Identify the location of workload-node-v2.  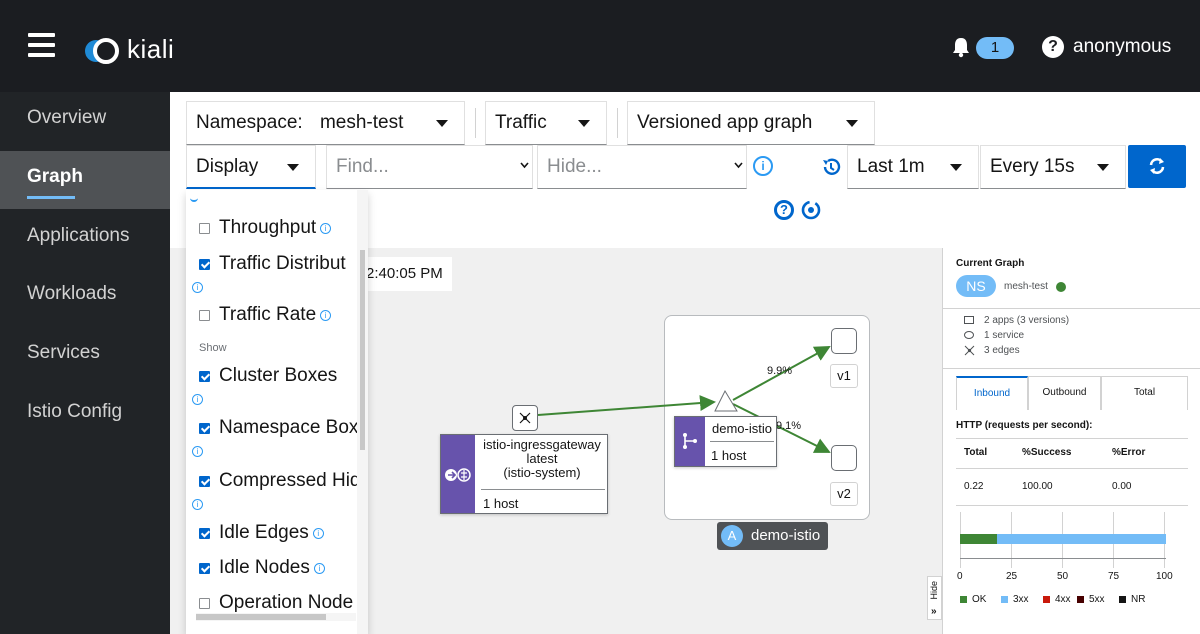
(844, 458).